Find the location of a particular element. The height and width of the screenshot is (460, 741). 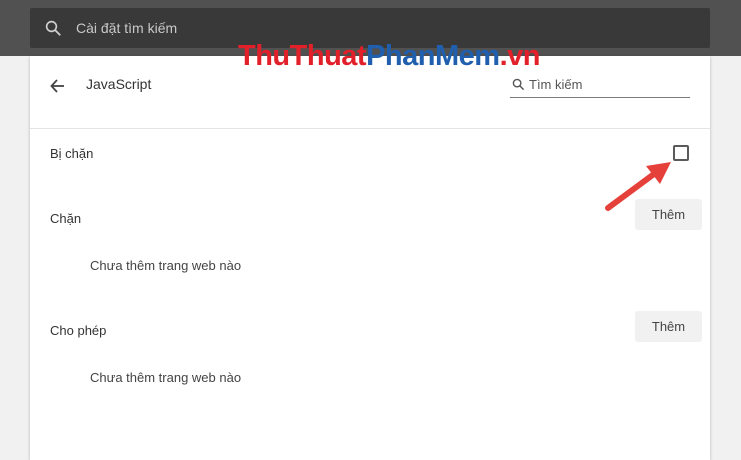

add-allow-button: Thêm is located at coordinates (668, 326).